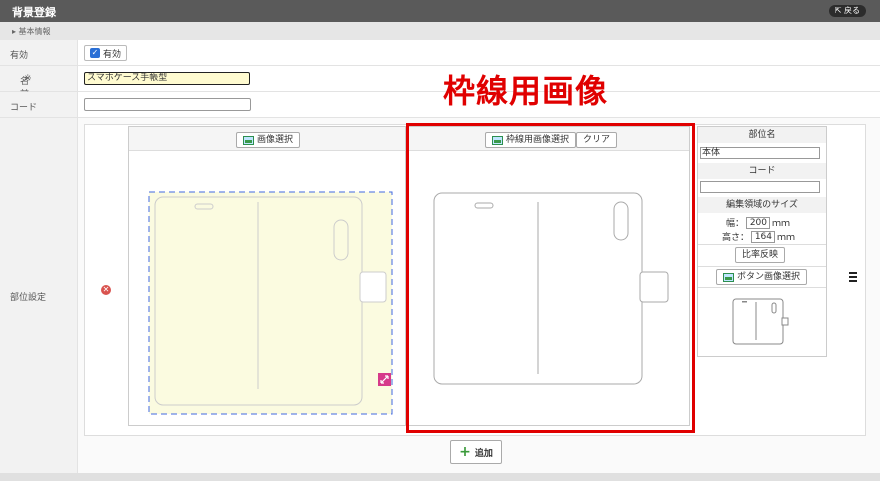 The width and height of the screenshot is (880, 481). I want to click on section-label: ▸ 基本情報, so click(31, 31).